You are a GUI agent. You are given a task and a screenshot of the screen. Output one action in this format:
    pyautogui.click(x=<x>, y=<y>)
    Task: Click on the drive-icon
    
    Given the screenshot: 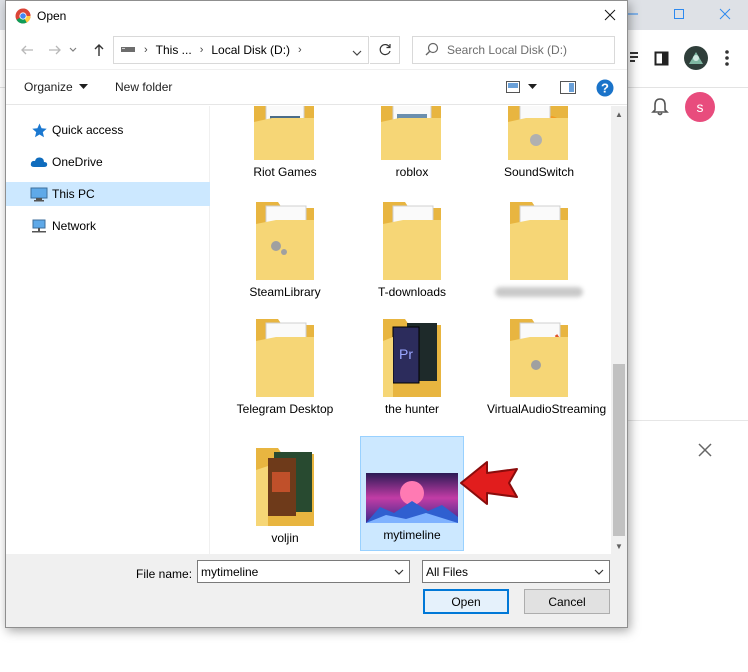 What is the action you would take?
    pyautogui.click(x=128, y=50)
    